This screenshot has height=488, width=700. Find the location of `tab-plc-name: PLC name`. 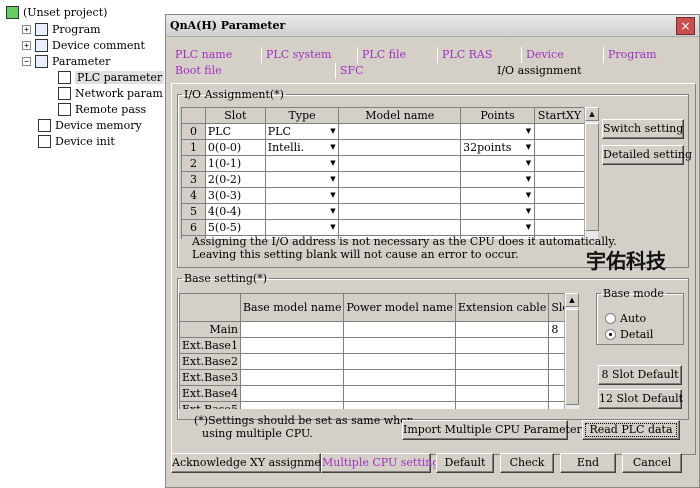

tab-plc-name: PLC name is located at coordinates (201, 55).